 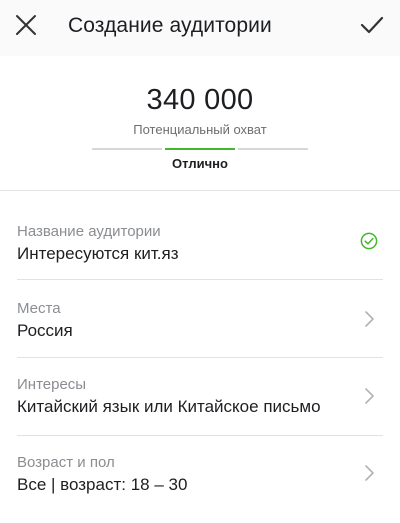 I want to click on audience-name-label: Название аудитории, so click(x=89, y=231).